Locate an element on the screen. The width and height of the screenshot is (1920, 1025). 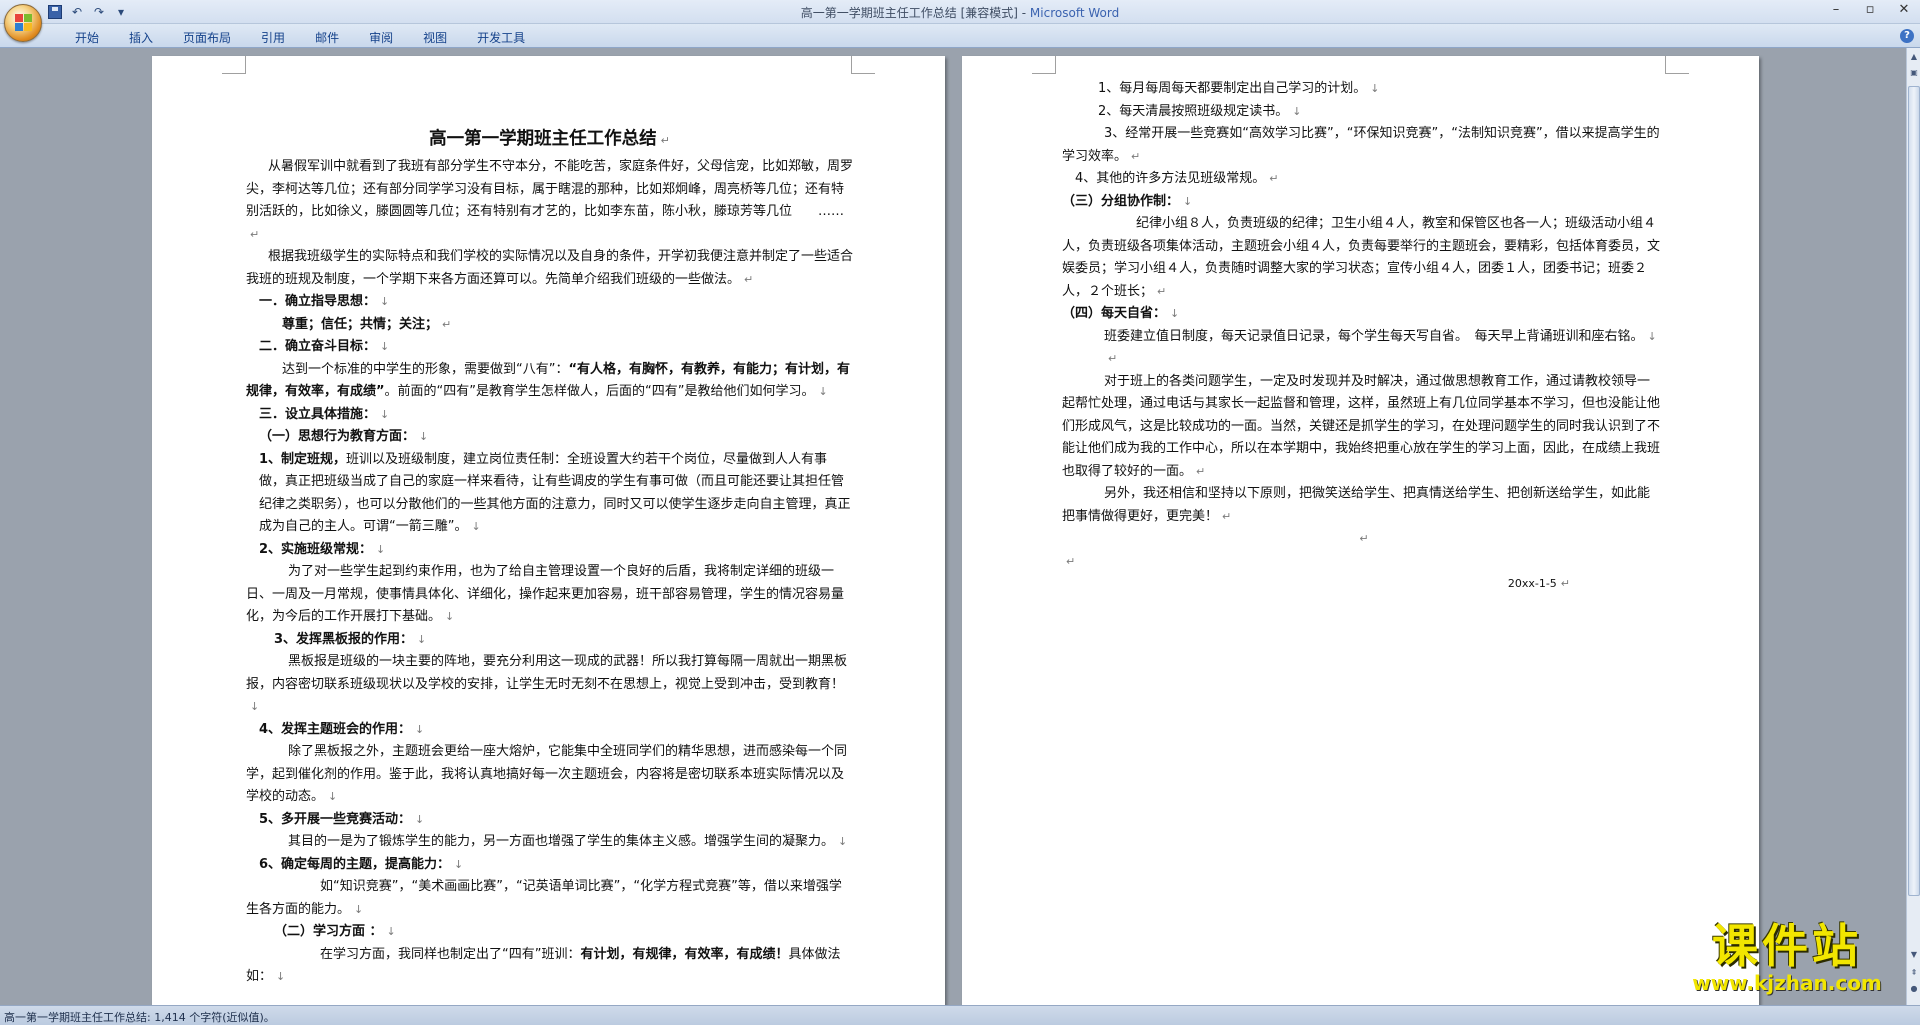
paragraph: 尊重；信任；共情；关注； ↵ is located at coordinates (367, 324).